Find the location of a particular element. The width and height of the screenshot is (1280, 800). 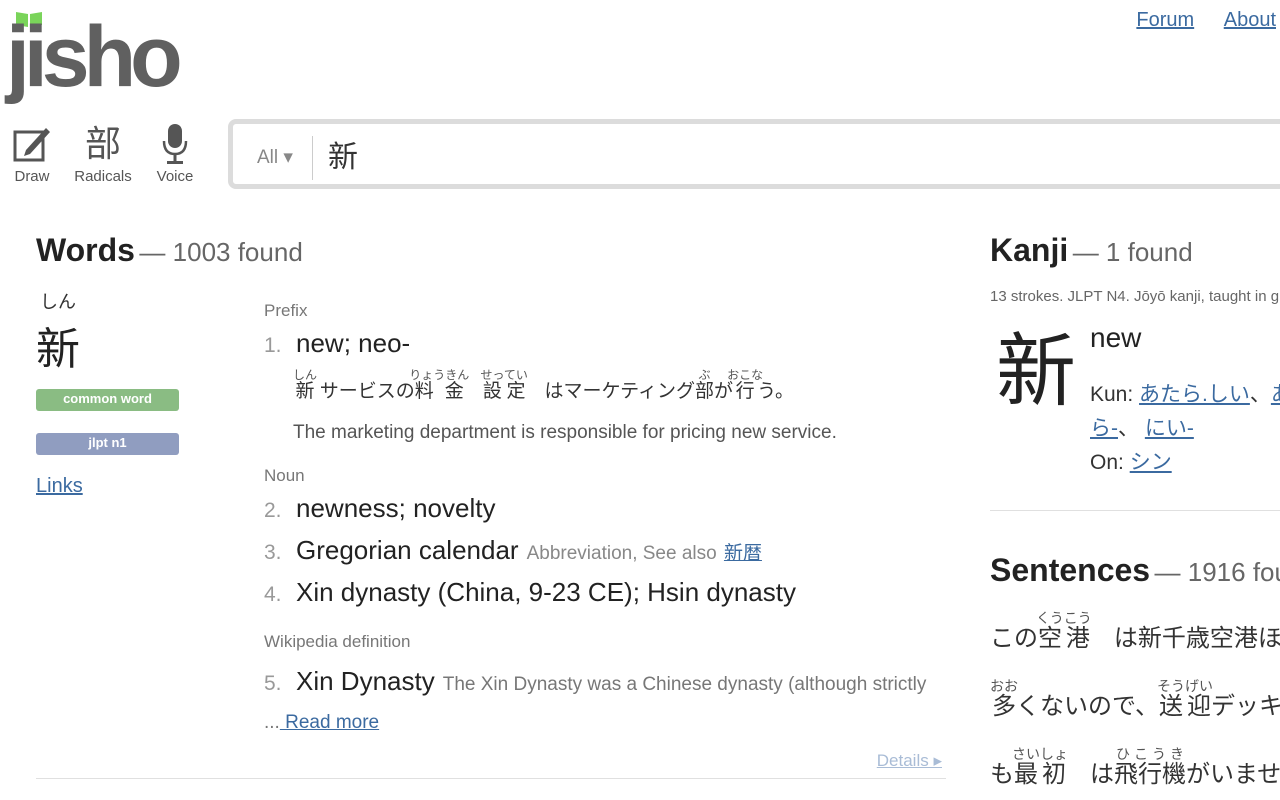

links-link: Links is located at coordinates (59, 486).